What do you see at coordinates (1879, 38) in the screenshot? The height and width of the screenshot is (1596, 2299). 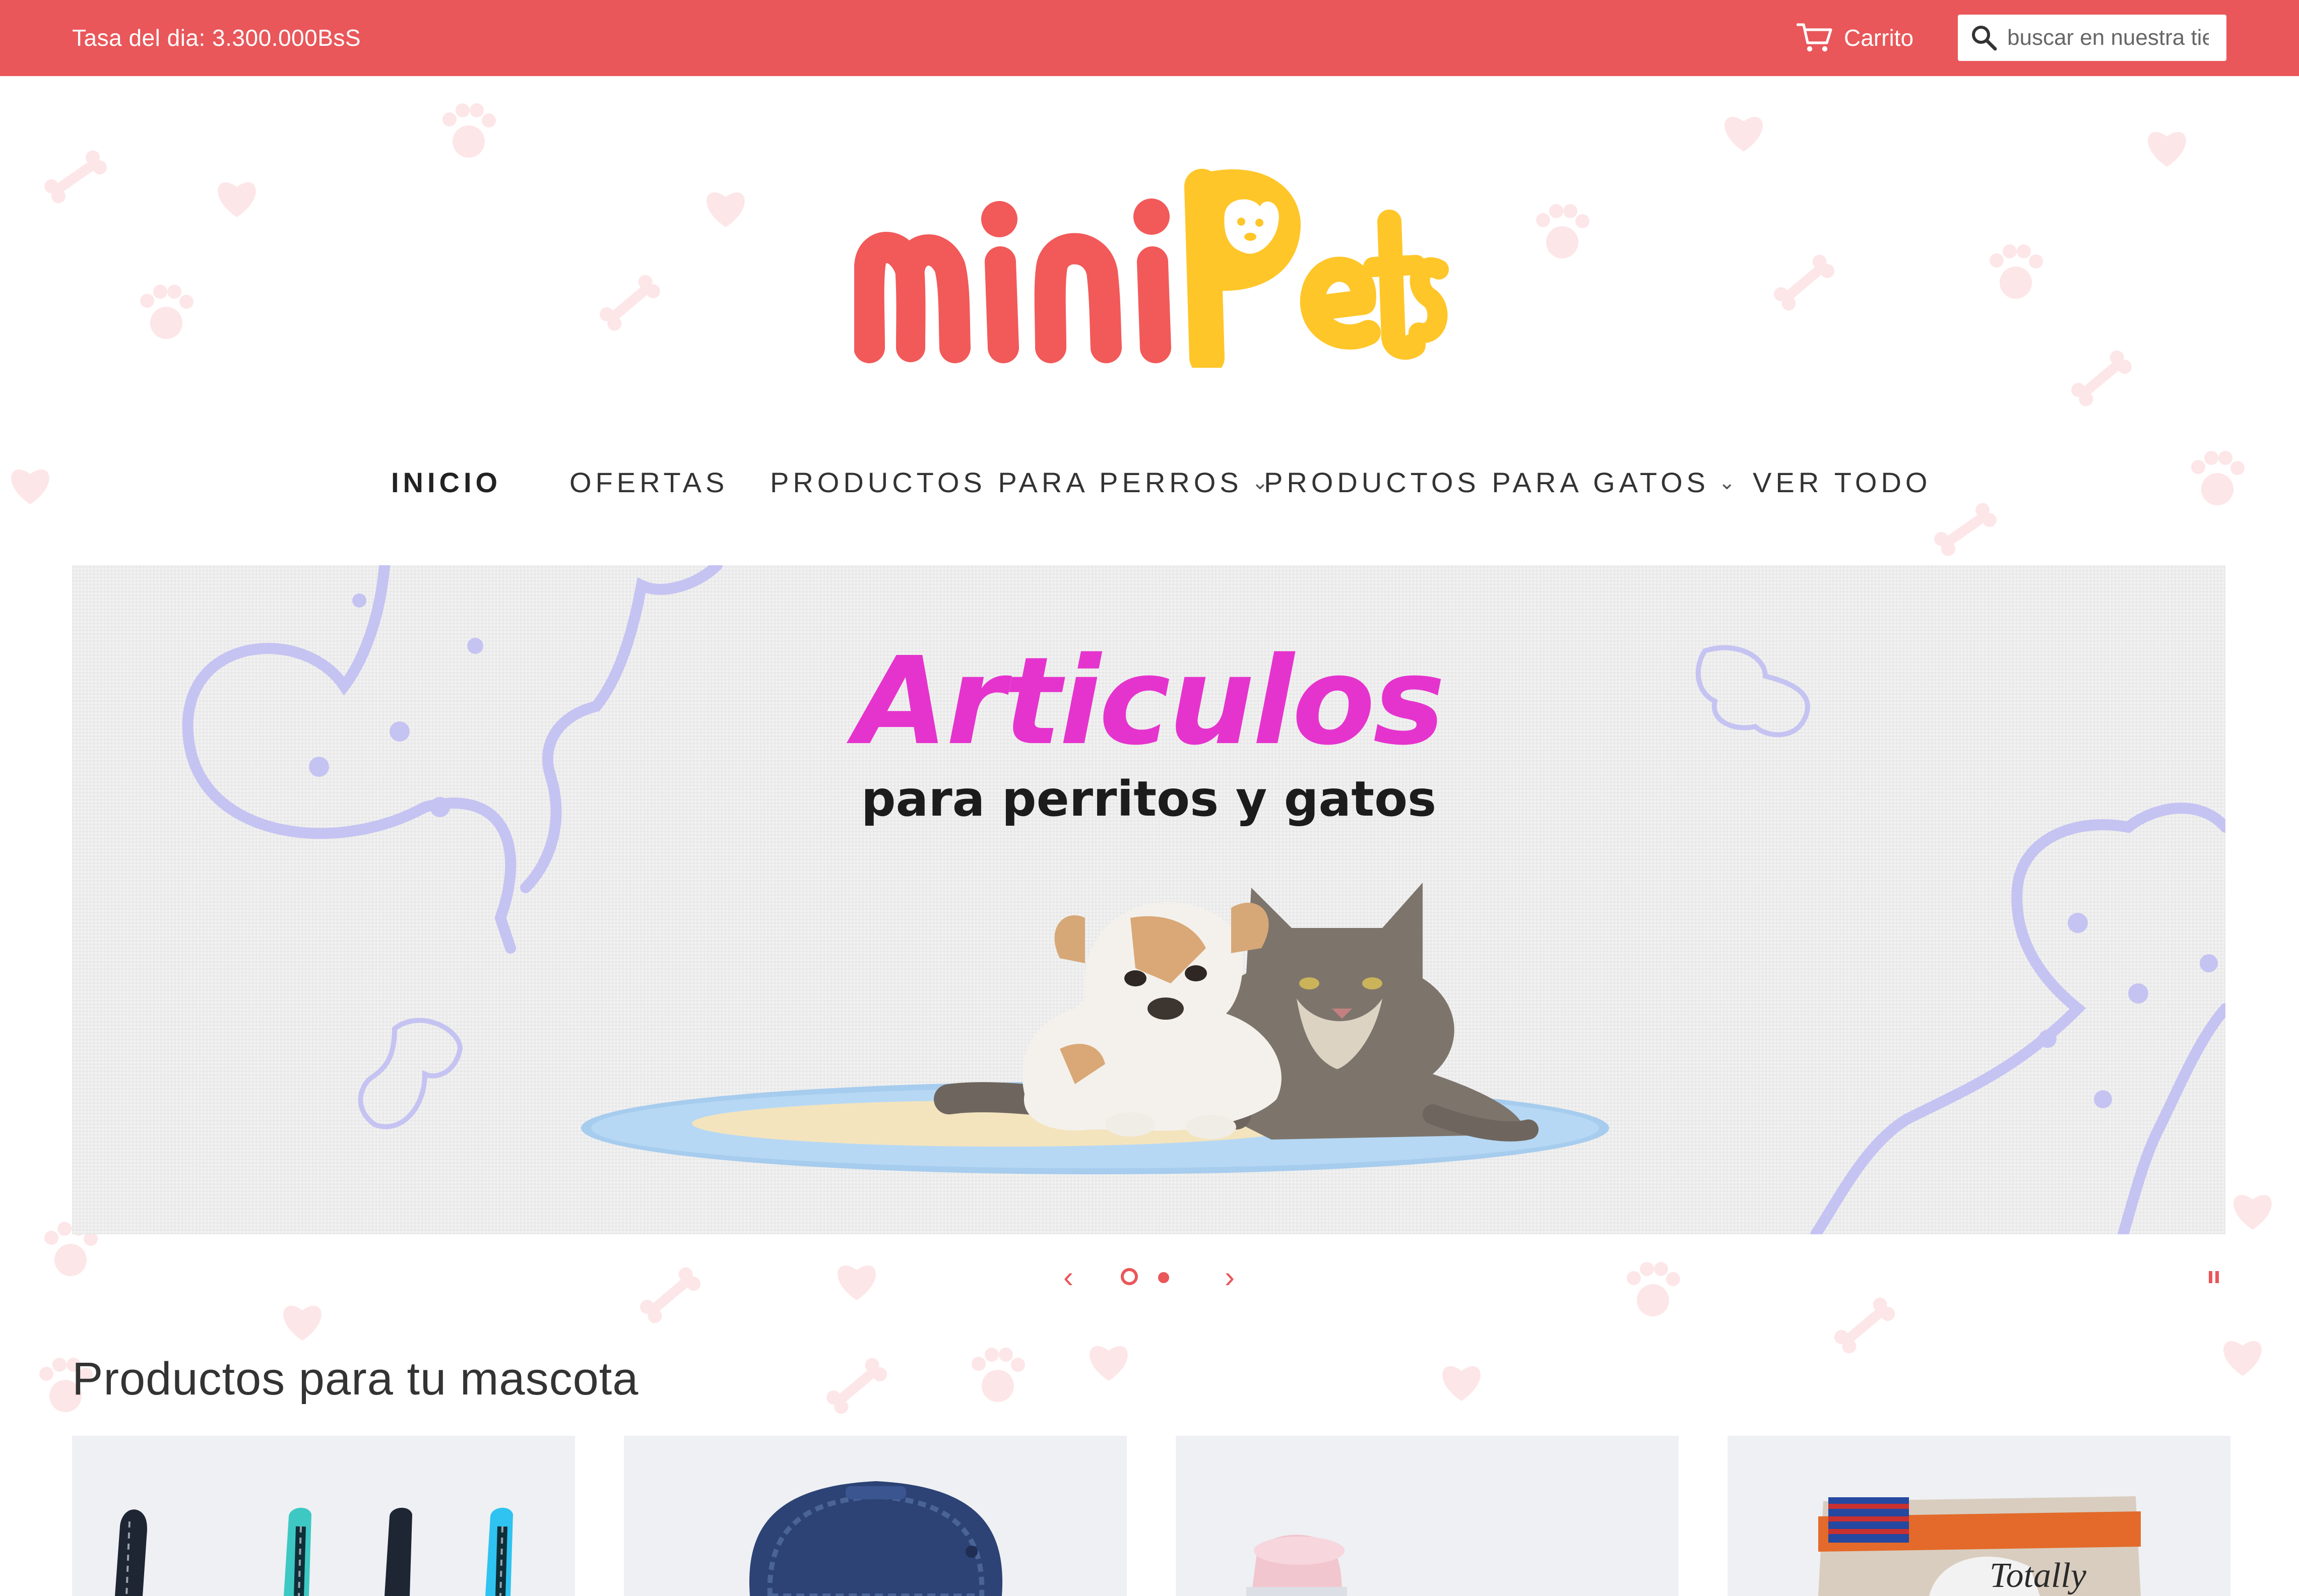 I see `cart-label: Carrito` at bounding box center [1879, 38].